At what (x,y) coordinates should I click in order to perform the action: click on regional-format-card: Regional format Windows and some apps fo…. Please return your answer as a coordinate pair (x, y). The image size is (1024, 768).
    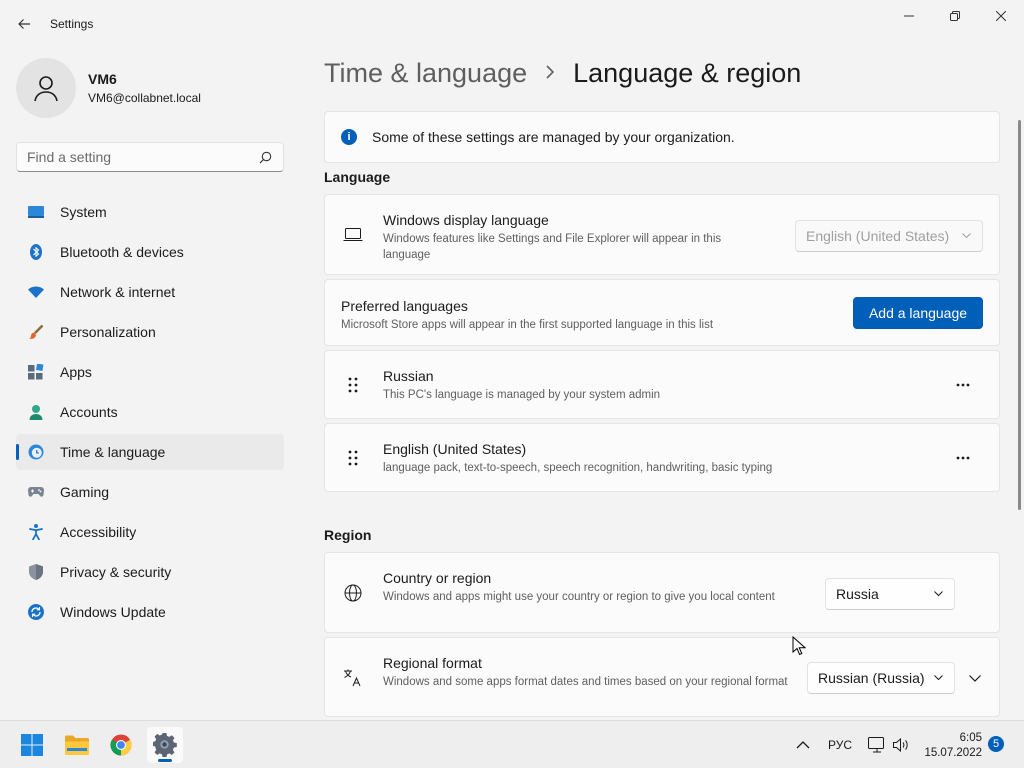
    Looking at the image, I should click on (662, 677).